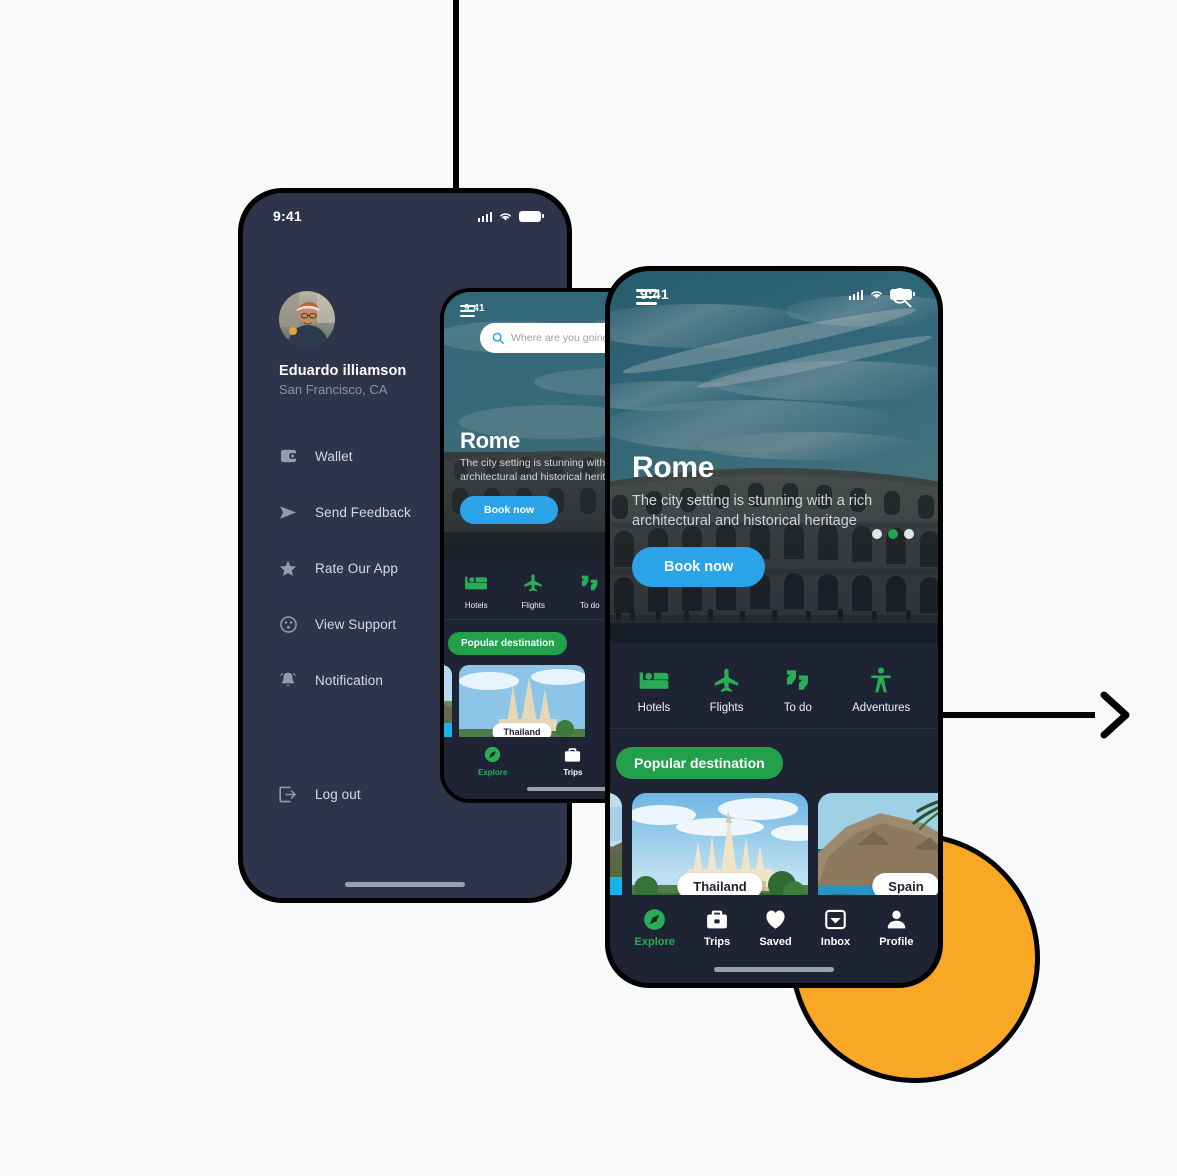 Image resolution: width=1177 pixels, height=1176 pixels. Describe the element at coordinates (288, 624) in the screenshot. I see `support-face-icon` at that location.